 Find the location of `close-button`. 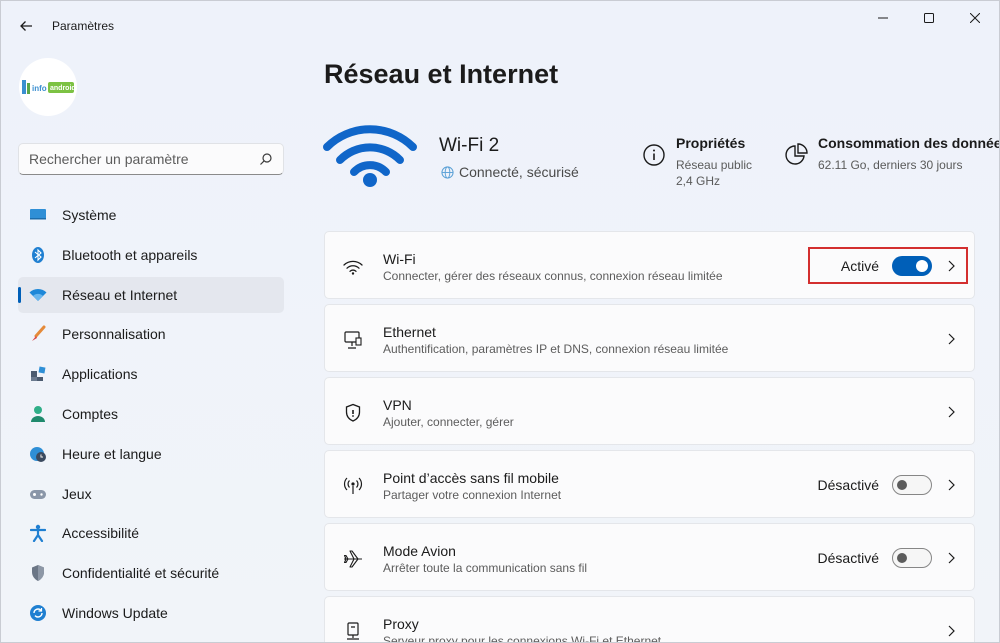

close-button is located at coordinates (975, 18).